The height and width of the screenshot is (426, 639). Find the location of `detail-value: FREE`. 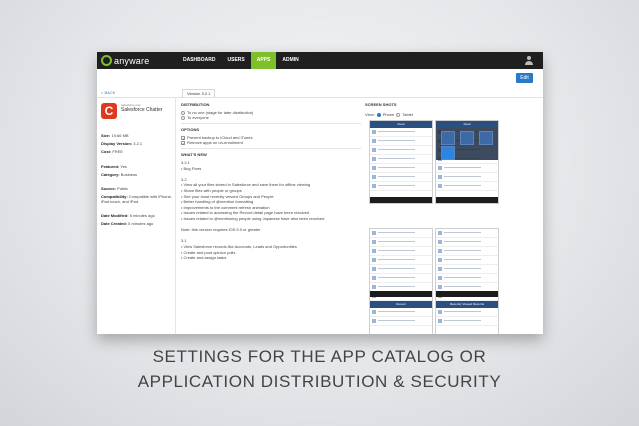

detail-value: FREE is located at coordinates (118, 151).